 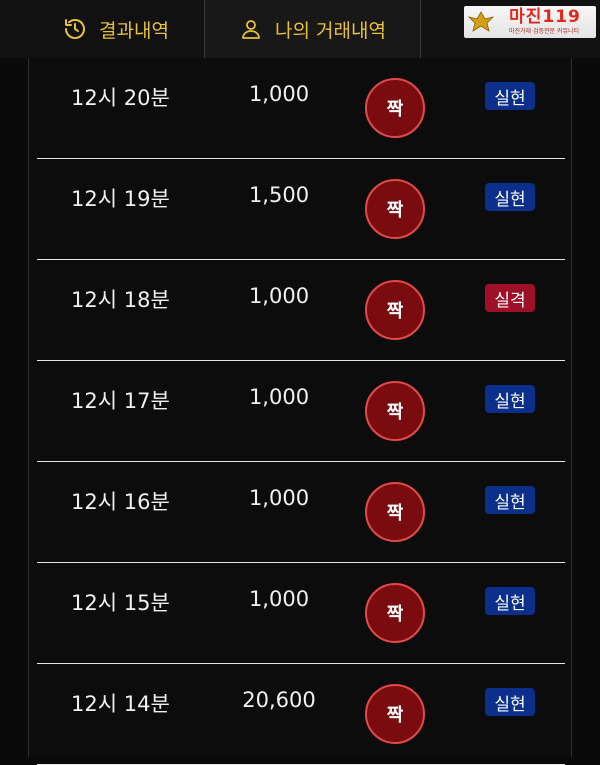 What do you see at coordinates (481, 21) in the screenshot?
I see `eagle-emblem-icon` at bounding box center [481, 21].